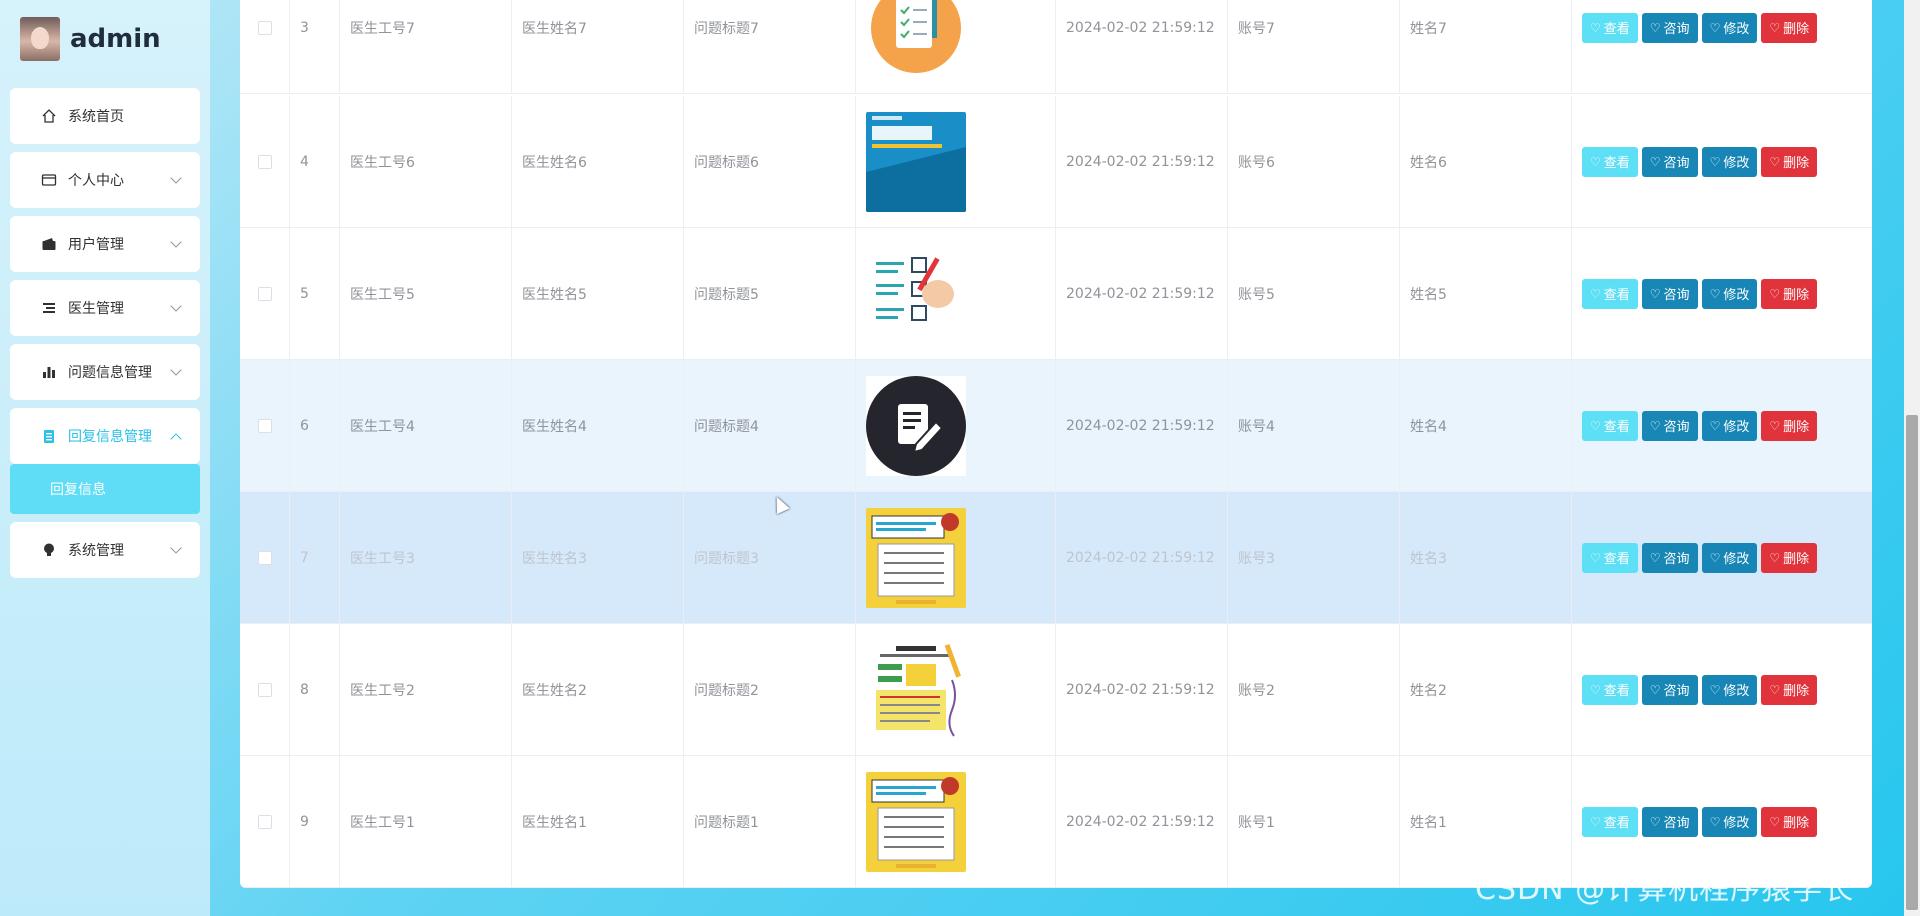 The image size is (1920, 916). Describe the element at coordinates (598, 293) in the screenshot. I see `doctor-name-cell: 医生姓名5` at that location.